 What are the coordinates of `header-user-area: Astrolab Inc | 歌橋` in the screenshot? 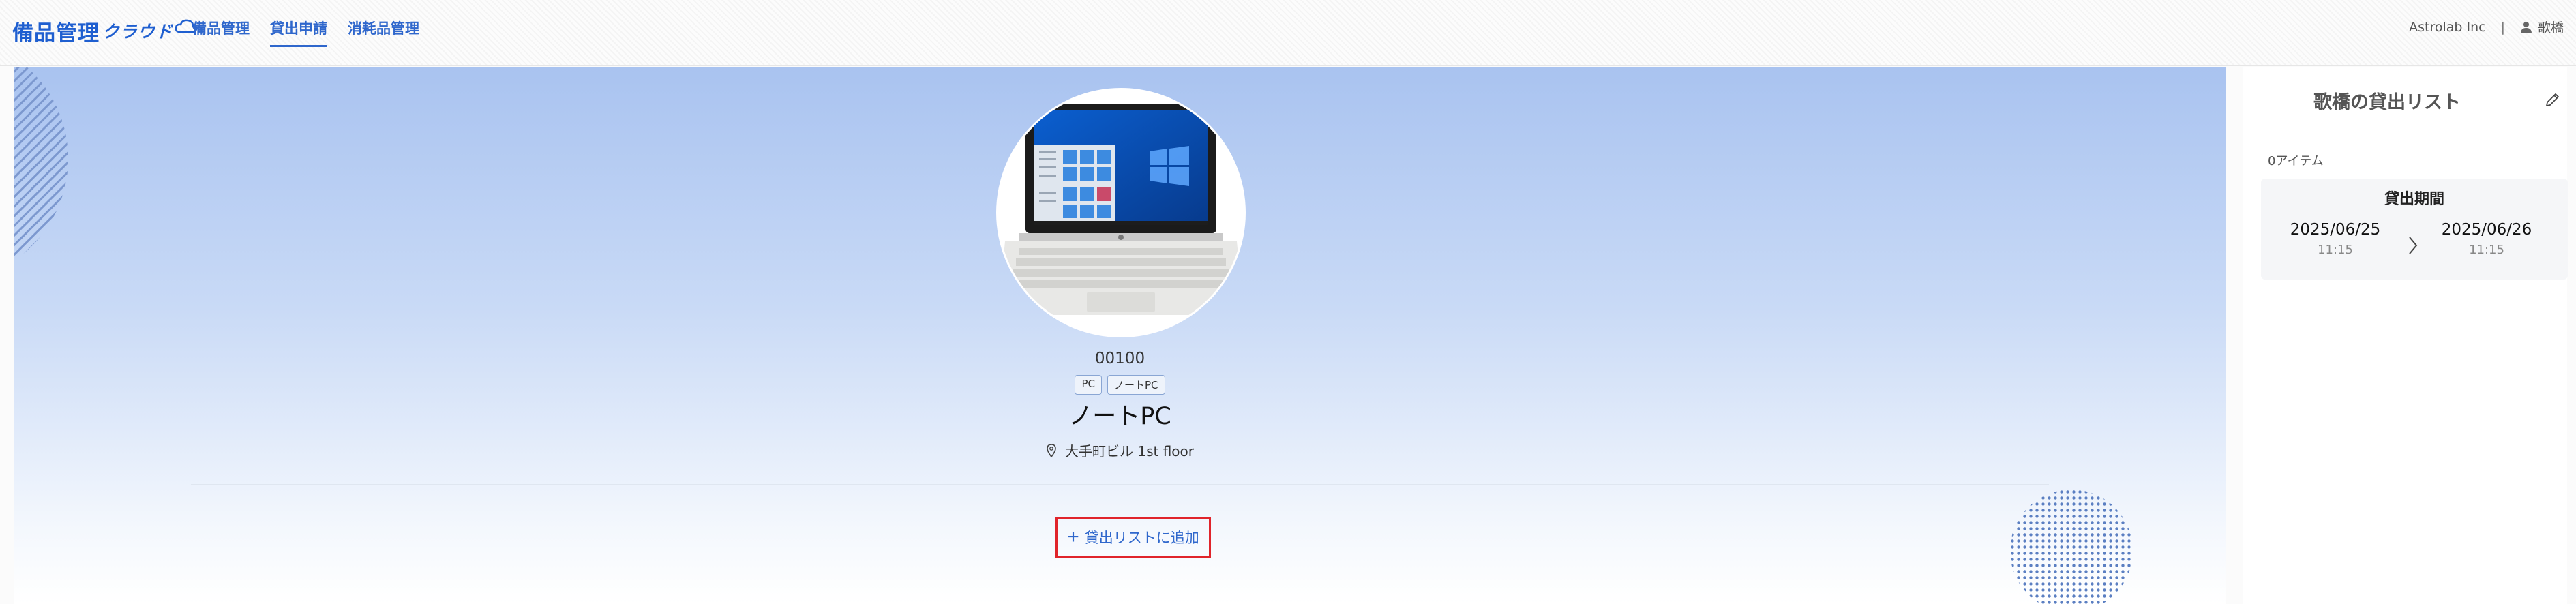 It's located at (2486, 27).